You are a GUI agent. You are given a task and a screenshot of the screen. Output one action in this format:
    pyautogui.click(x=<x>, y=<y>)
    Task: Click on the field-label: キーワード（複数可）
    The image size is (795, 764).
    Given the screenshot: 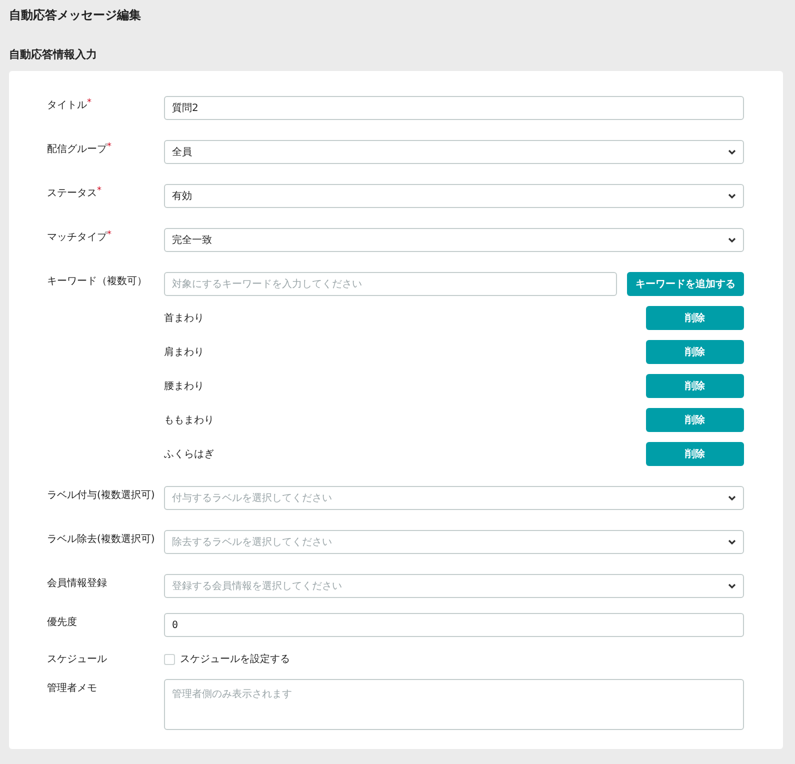 What is the action you would take?
    pyautogui.click(x=97, y=281)
    